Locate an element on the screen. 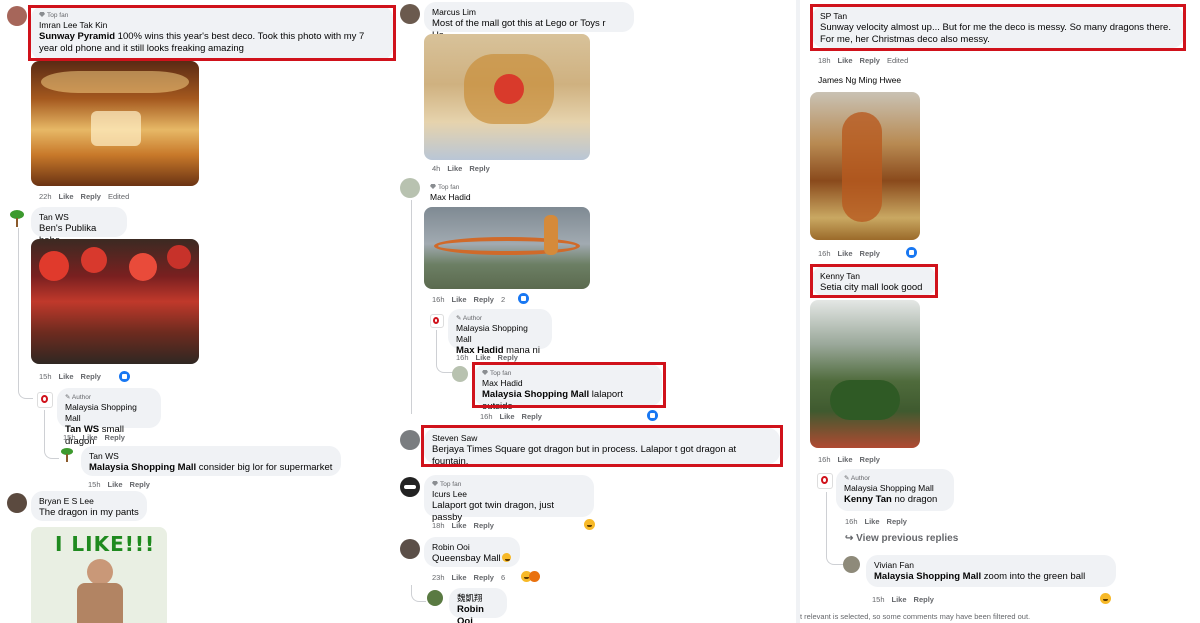  mention-link: Robin Ooi is located at coordinates (478, 613).